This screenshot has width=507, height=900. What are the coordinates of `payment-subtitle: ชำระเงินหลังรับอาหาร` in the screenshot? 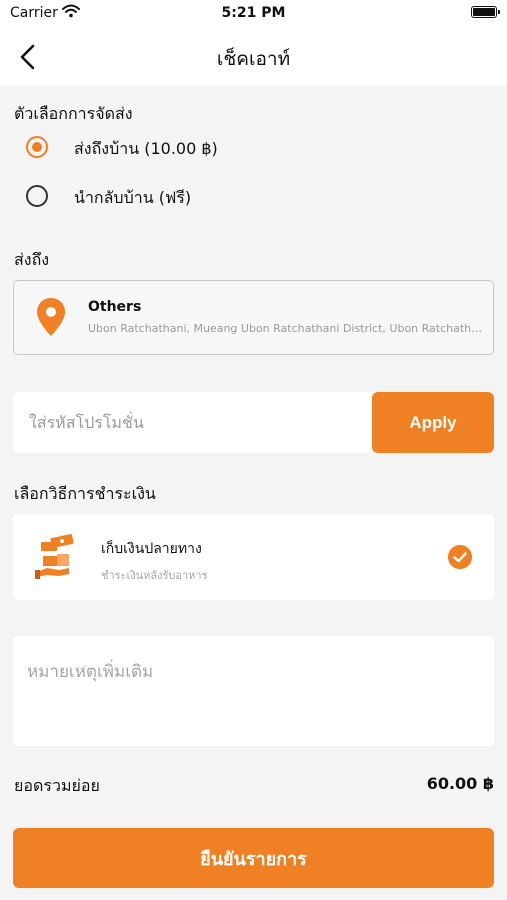 It's located at (154, 575).